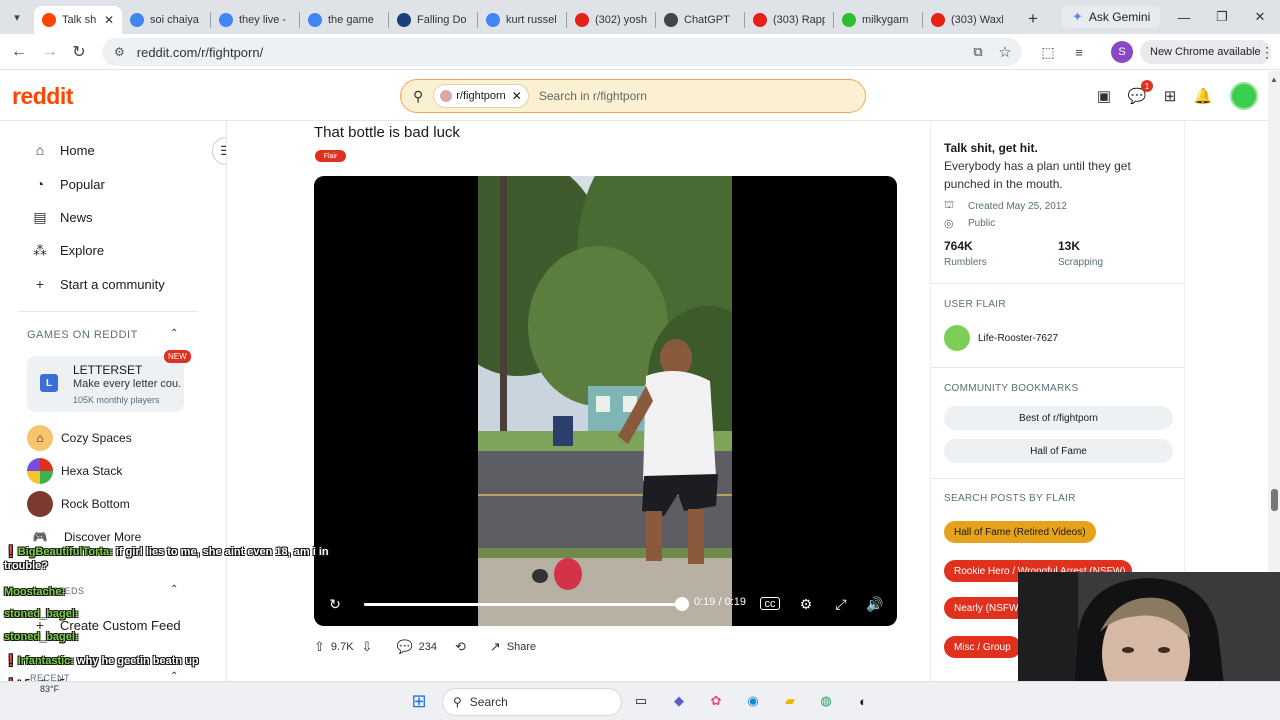  What do you see at coordinates (97, 284) in the screenshot?
I see `nav-item-start-community: + Start a community` at bounding box center [97, 284].